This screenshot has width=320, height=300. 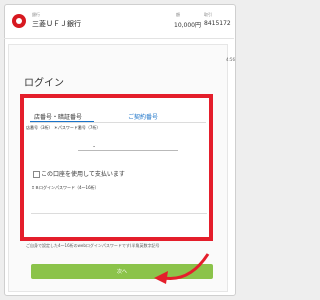 What do you see at coordinates (19, 21) in the screenshot?
I see `bank-logo-icon` at bounding box center [19, 21].